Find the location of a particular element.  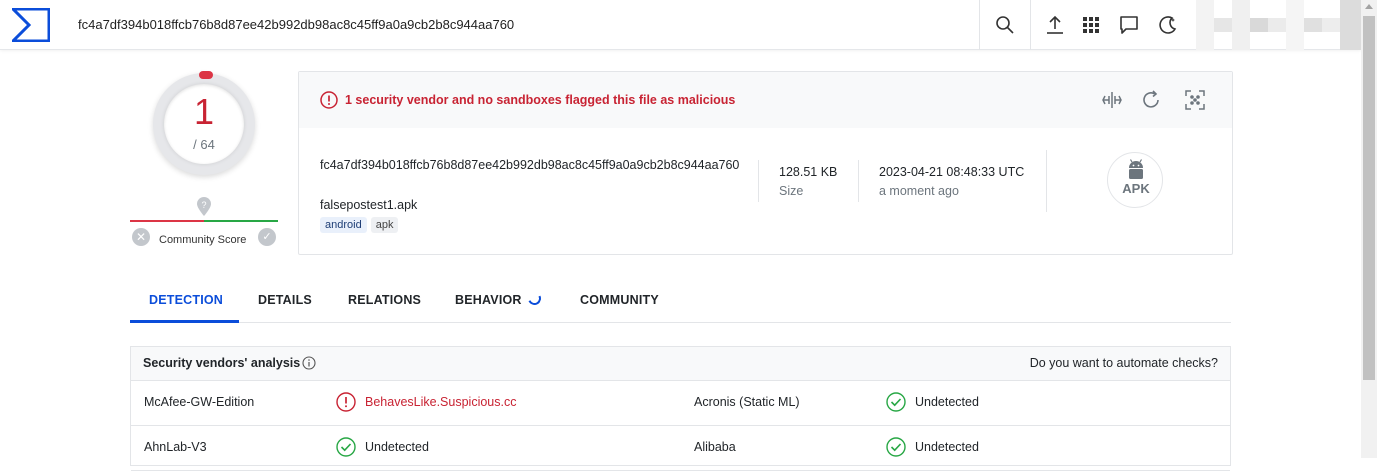

apps-grid-icon is located at coordinates (1091, 25).